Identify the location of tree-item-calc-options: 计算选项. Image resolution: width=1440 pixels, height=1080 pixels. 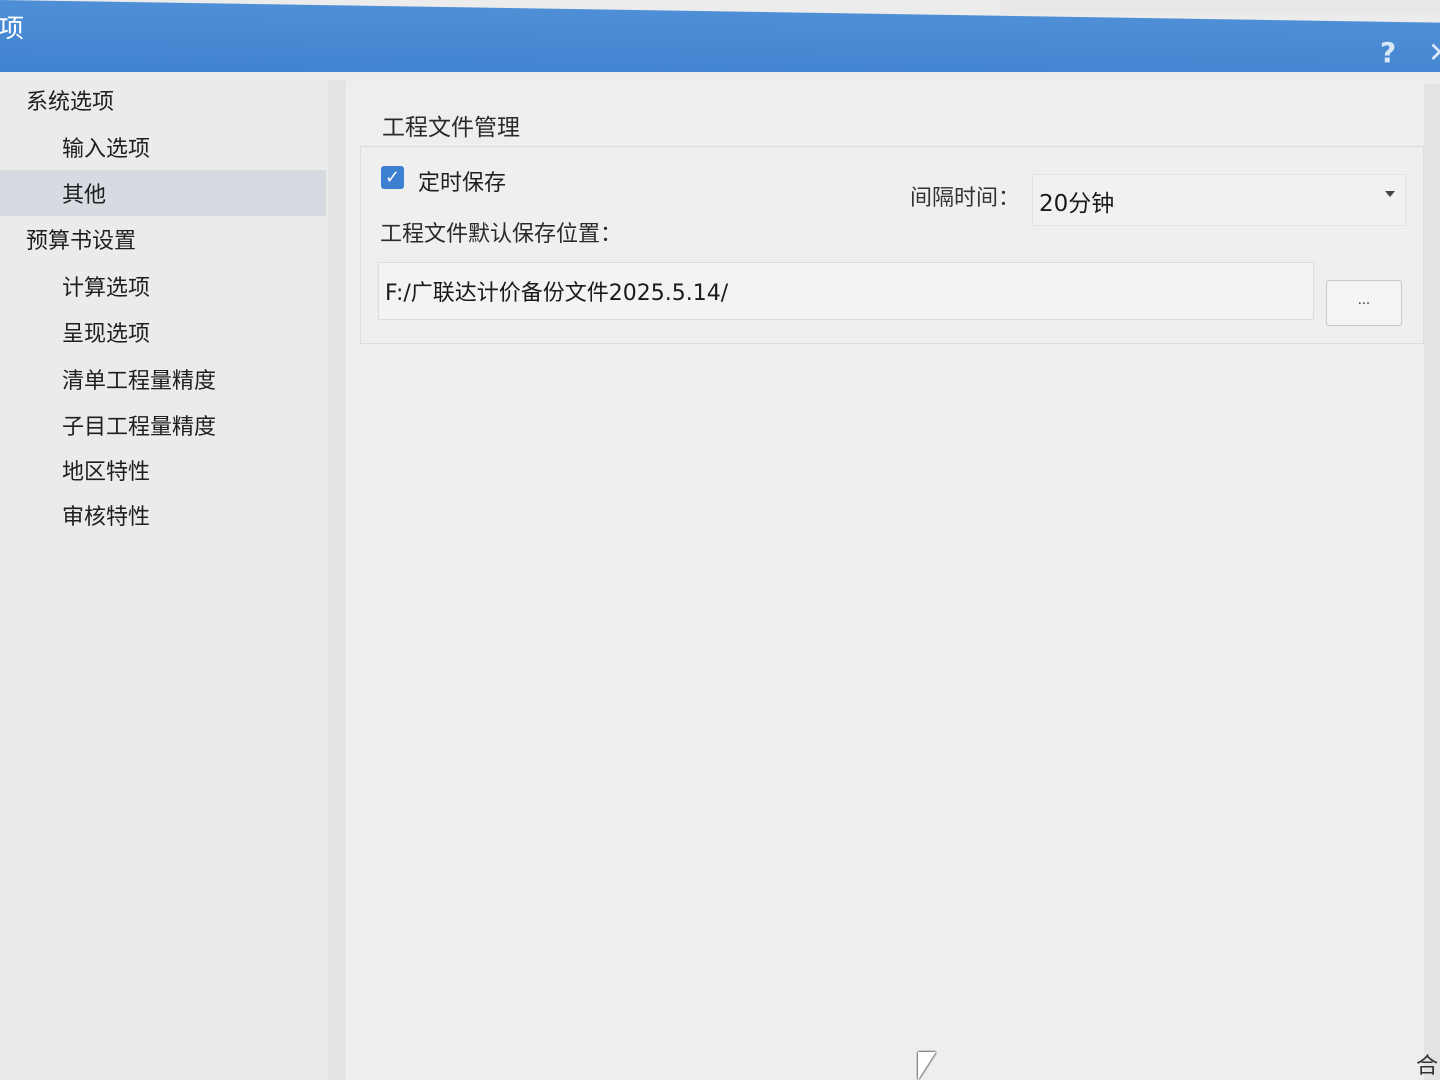
(106, 286).